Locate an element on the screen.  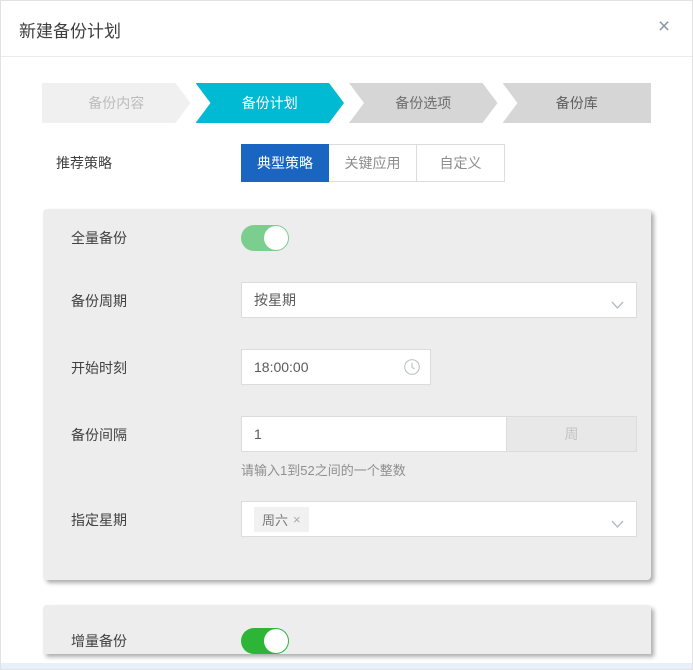
step-label: 备份选项 is located at coordinates (423, 103).